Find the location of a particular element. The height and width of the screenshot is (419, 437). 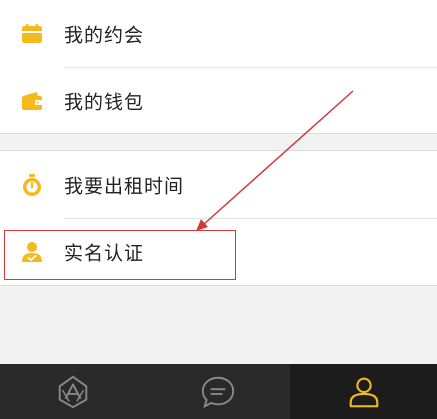

tab-profile is located at coordinates (363, 391).